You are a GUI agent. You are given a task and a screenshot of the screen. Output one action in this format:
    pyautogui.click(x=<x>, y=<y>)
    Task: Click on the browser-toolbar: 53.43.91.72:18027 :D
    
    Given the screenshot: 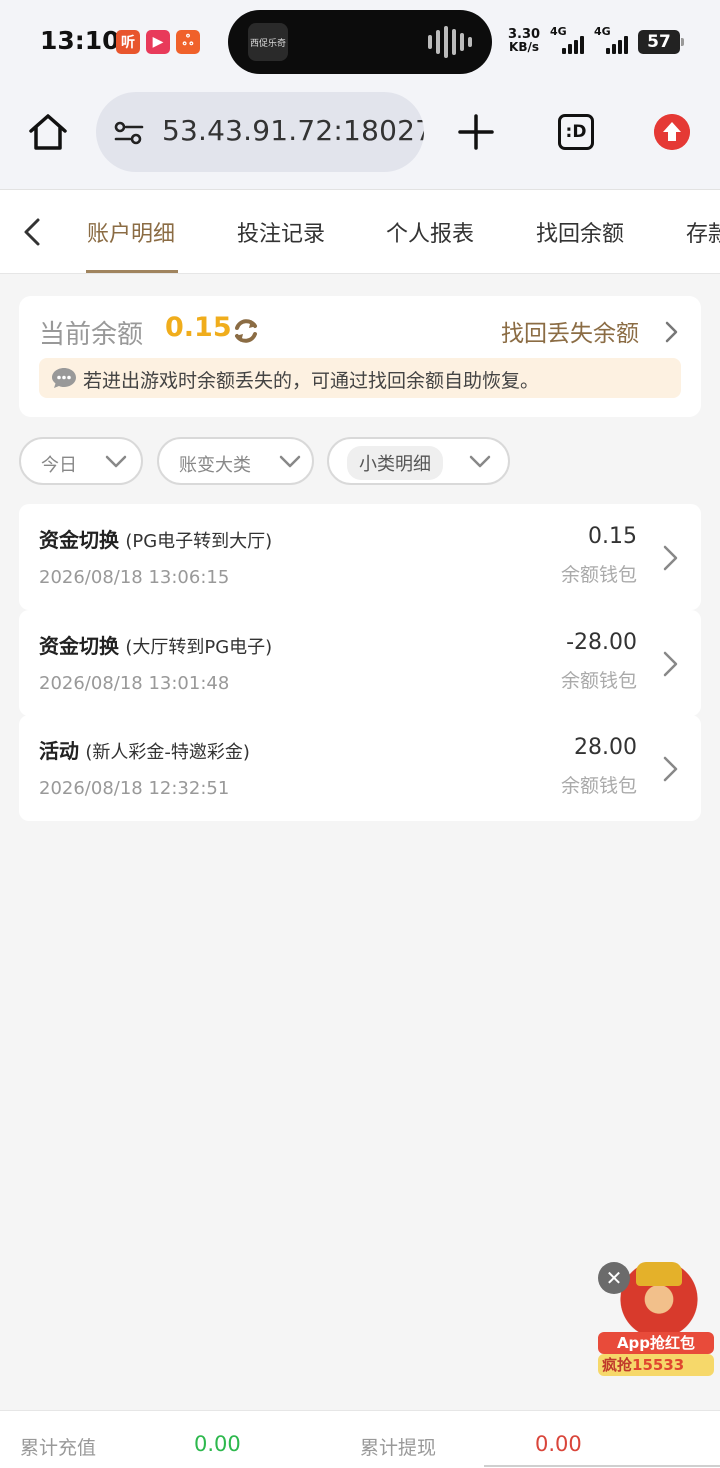 What is the action you would take?
    pyautogui.click(x=360, y=137)
    